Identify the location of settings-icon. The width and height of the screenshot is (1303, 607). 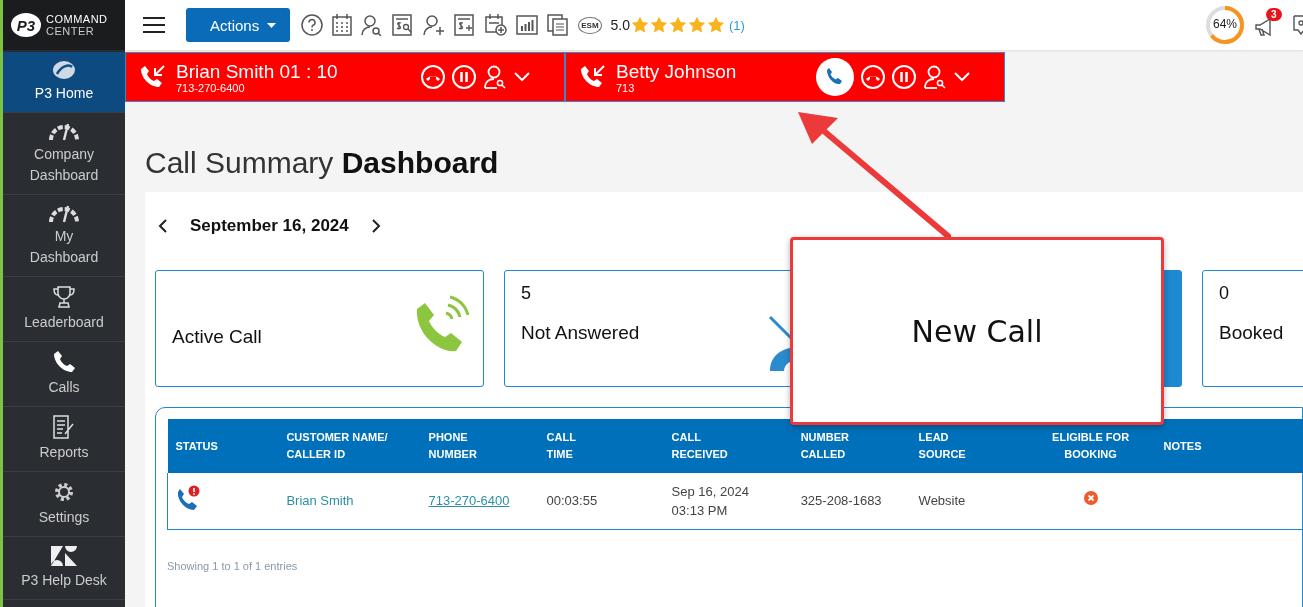
(64, 492).